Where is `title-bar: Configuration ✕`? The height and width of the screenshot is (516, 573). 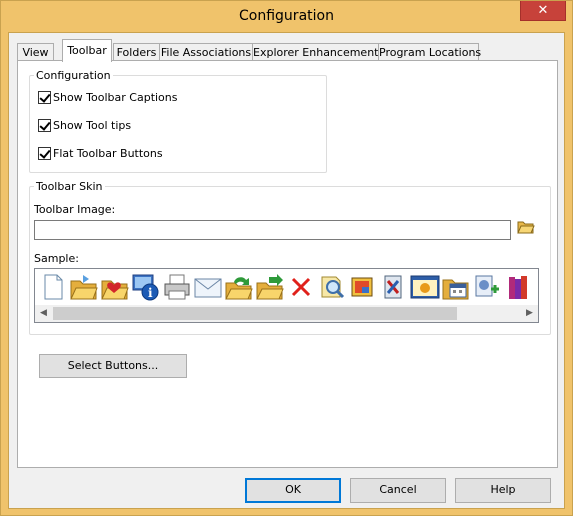
title-bar: Configuration ✕ is located at coordinates (286, 16).